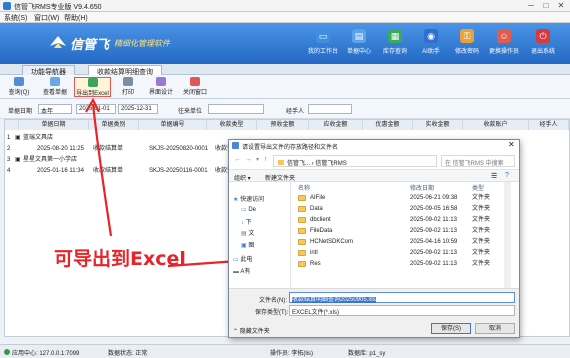 The width and height of the screenshot is (570, 358). Describe the element at coordinates (403, 242) in the screenshot. I see `file-row: HCNetSDKCom 2025-04-16 10:59 文件夹` at that location.